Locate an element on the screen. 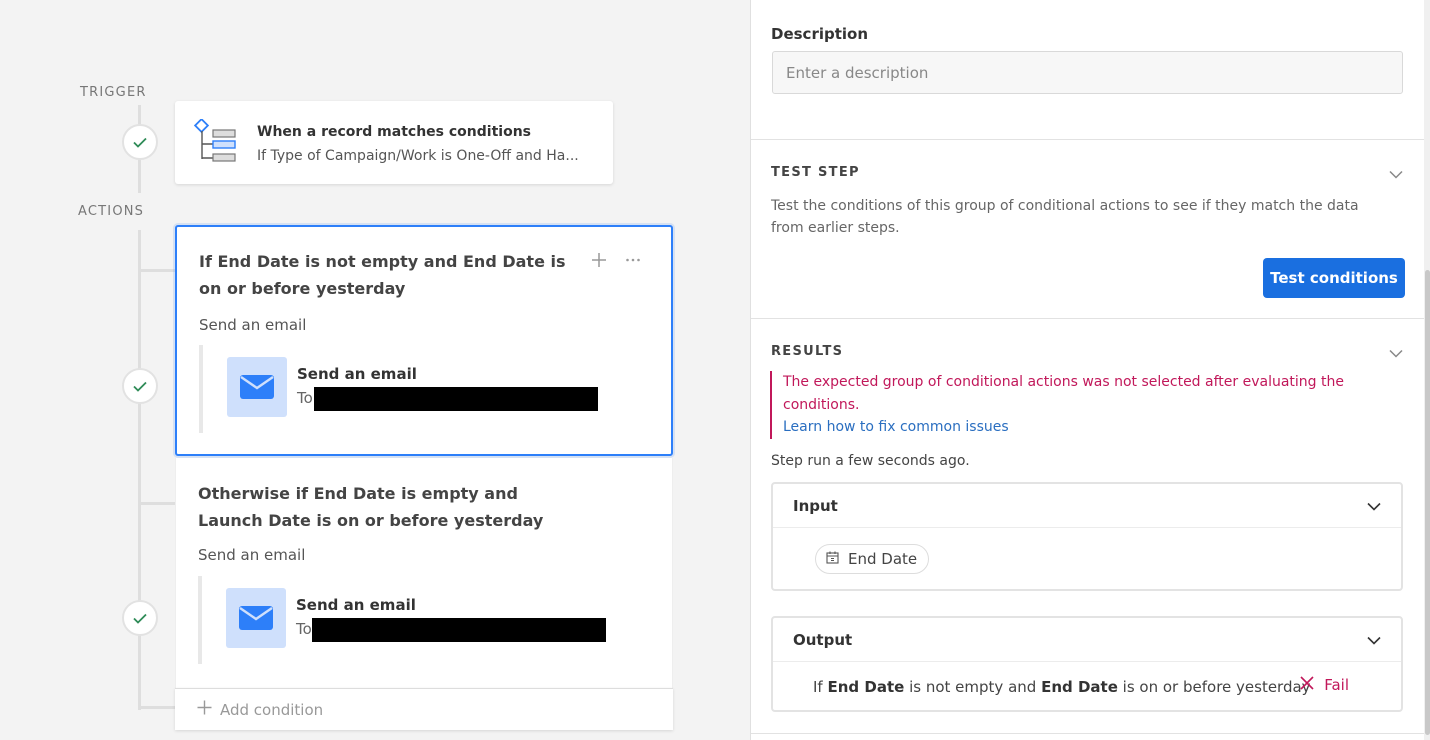  add-condition-label: Add condition is located at coordinates (272, 709).